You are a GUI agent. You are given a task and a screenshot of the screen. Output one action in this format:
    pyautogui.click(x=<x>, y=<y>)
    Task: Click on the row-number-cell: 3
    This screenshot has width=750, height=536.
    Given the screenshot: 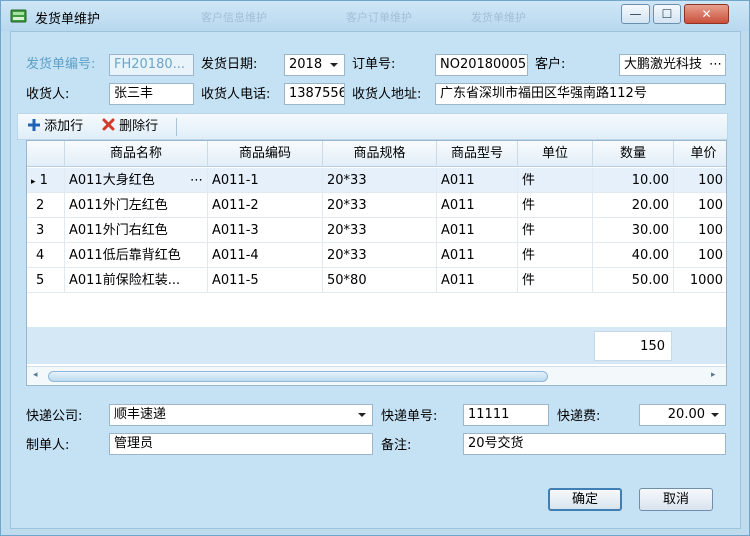 What is the action you would take?
    pyautogui.click(x=46, y=230)
    